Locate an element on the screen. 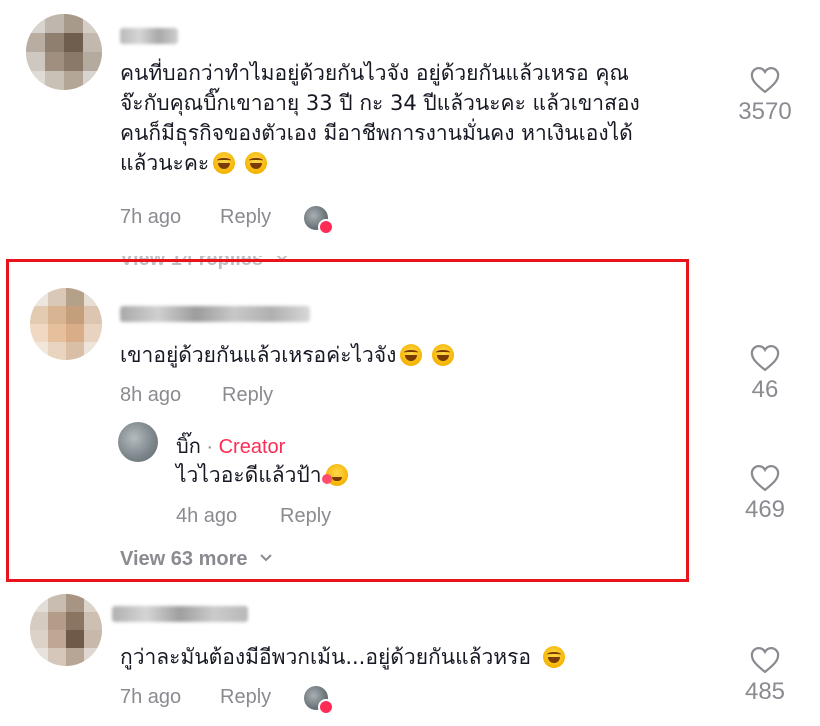 Image resolution: width=820 pixels, height=726 pixels. like-count: 46 is located at coordinates (765, 389).